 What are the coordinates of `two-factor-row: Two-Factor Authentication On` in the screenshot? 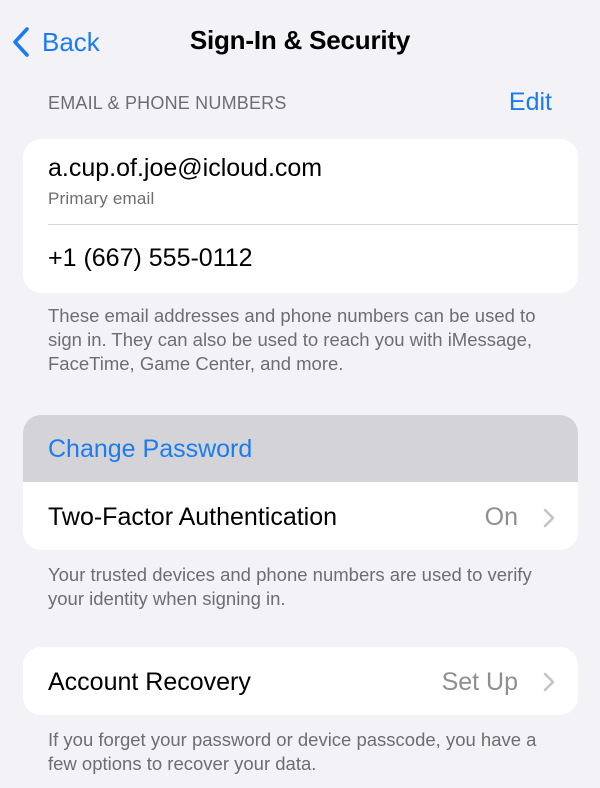 It's located at (300, 516).